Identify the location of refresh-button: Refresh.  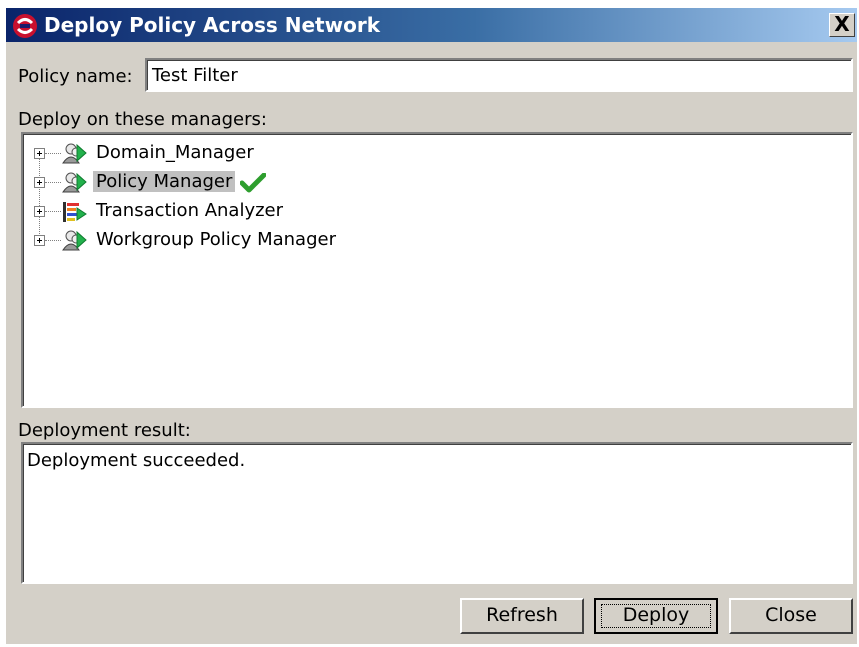
(522, 616).